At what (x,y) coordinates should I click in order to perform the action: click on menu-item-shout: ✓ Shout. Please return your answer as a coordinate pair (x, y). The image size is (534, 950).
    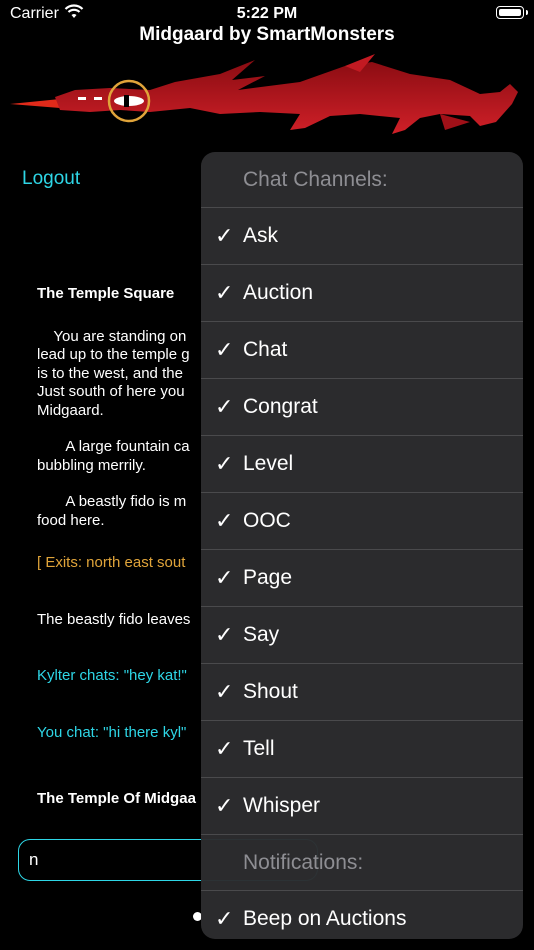
    Looking at the image, I should click on (362, 692).